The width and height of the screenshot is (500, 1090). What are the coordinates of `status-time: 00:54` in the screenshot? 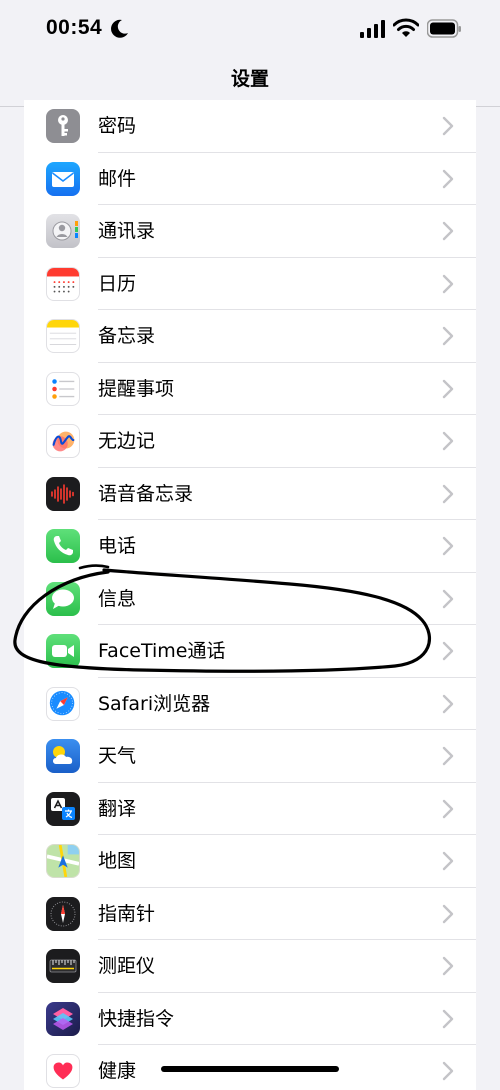 It's located at (74, 27).